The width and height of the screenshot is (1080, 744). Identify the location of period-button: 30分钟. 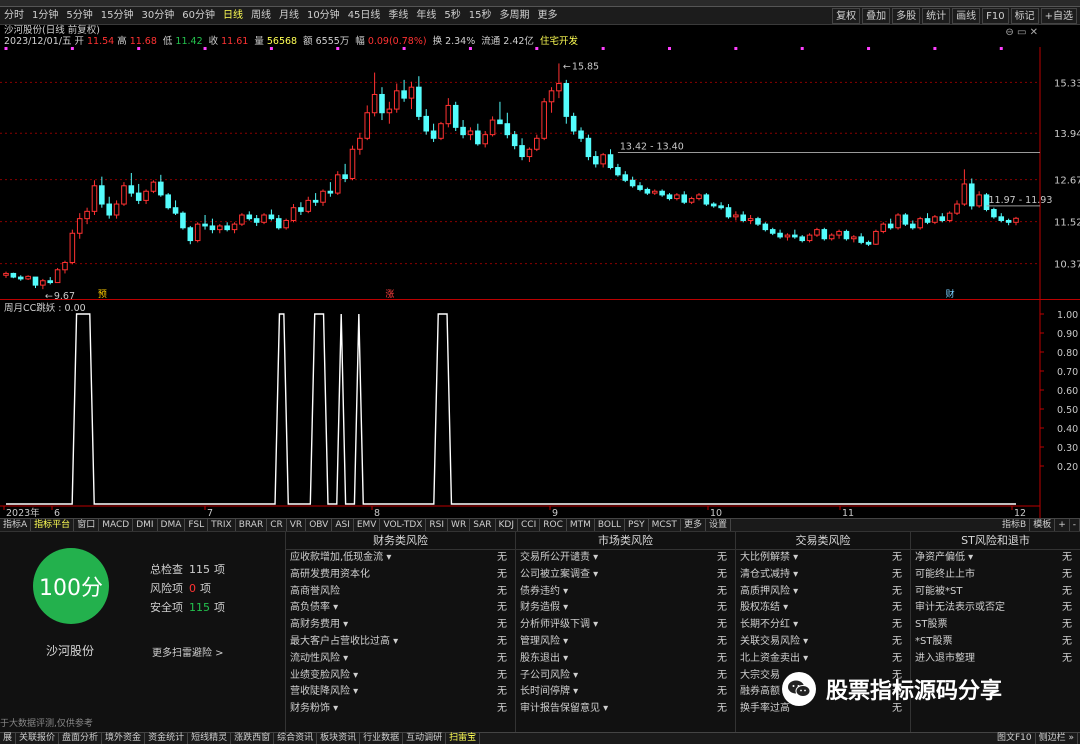
(157, 16).